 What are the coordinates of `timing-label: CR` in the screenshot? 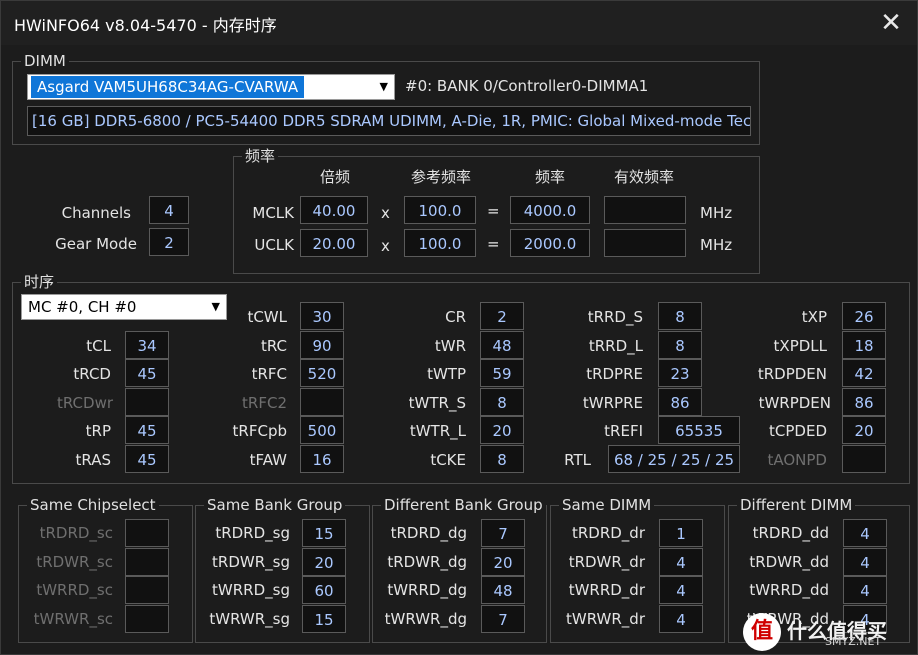 It's located at (455, 317).